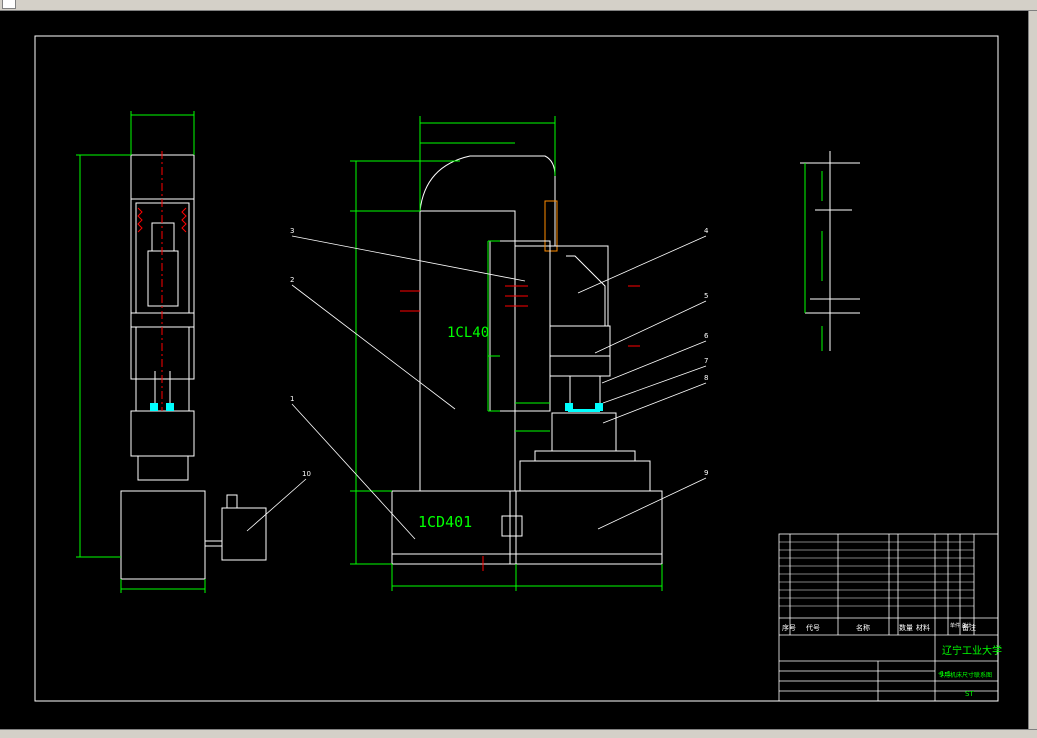 This screenshot has width=1037, height=738. I want to click on tb-header-material: 材料, so click(923, 627).